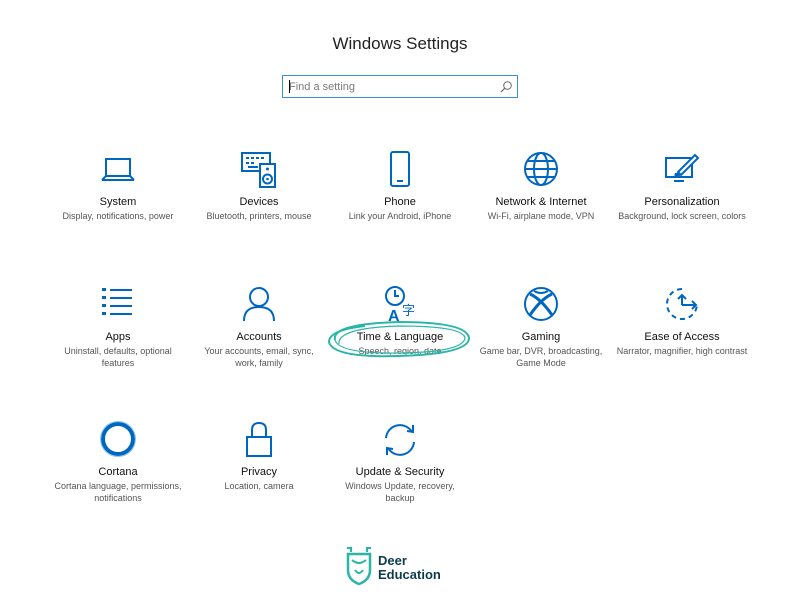 The image size is (800, 600). I want to click on tile-description: Link your Android, iPhone, so click(400, 216).